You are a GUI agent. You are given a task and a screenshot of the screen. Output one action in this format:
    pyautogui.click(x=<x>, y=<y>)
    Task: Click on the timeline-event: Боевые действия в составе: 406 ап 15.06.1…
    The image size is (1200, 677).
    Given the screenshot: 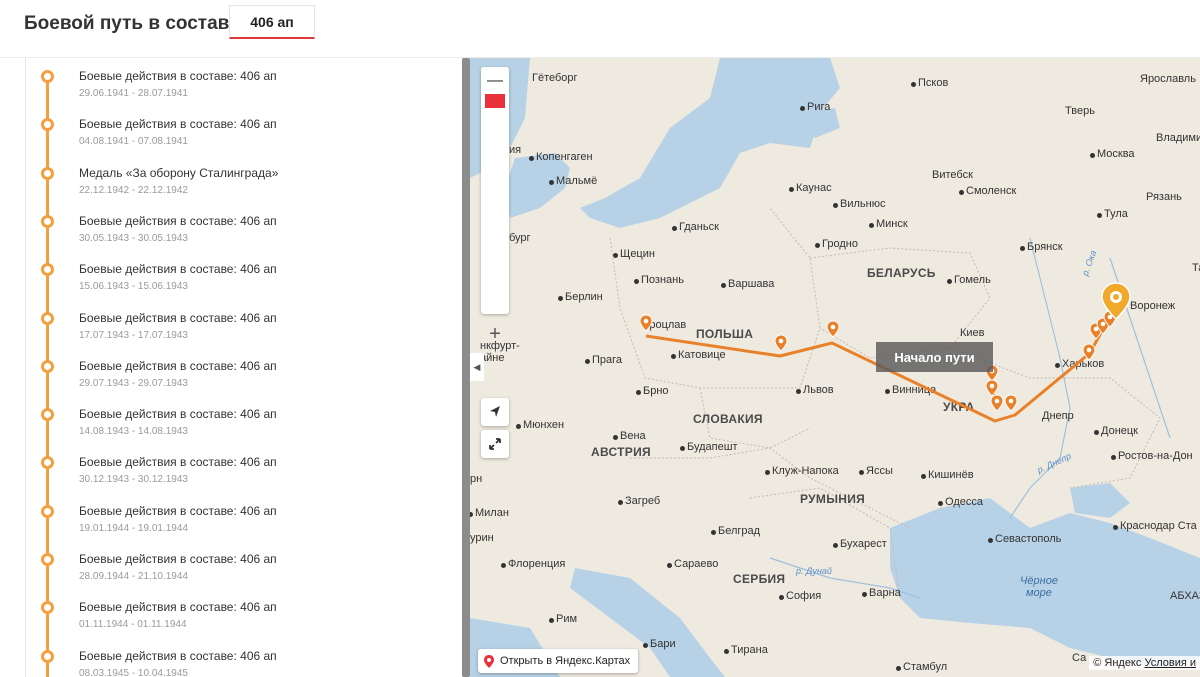 What is the action you would take?
    pyautogui.click(x=241, y=277)
    